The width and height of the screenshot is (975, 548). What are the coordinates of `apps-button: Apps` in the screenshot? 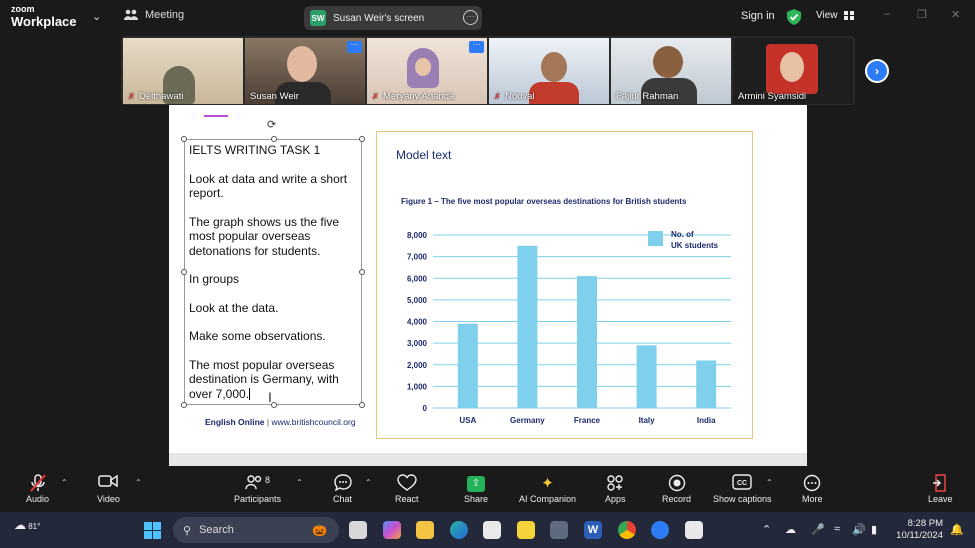 It's located at (615, 489).